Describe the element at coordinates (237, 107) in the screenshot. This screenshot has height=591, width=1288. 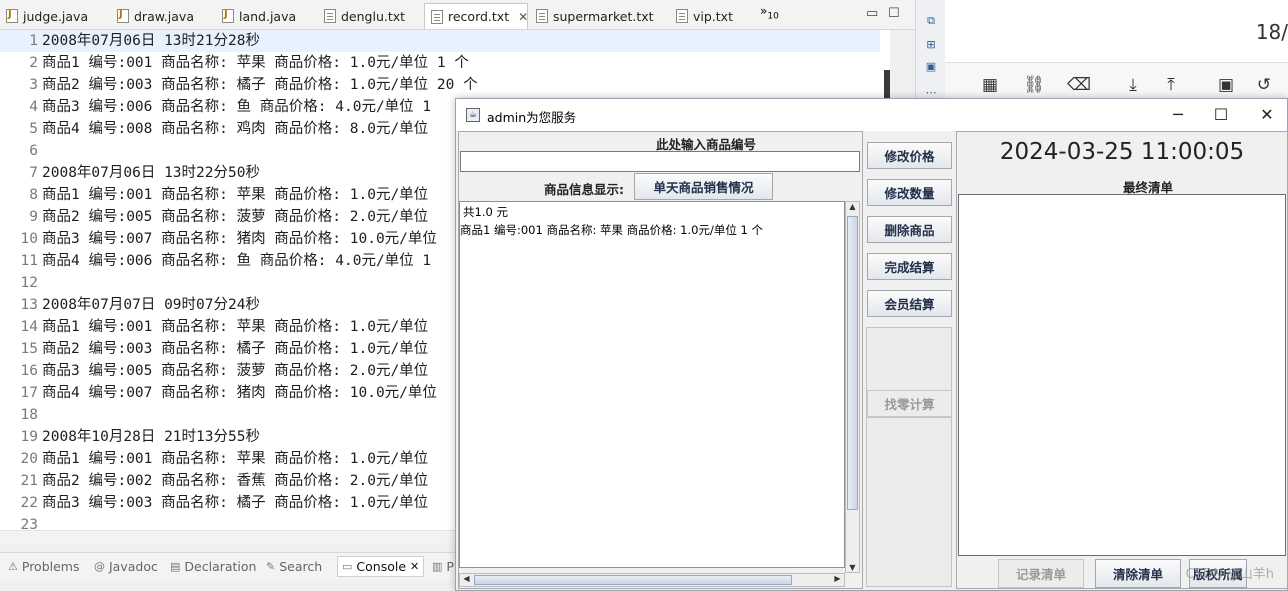
I see `line-text: 商品3 编号:006 商品名称: 鱼 商品价格: 4.0元/单位 1` at that location.